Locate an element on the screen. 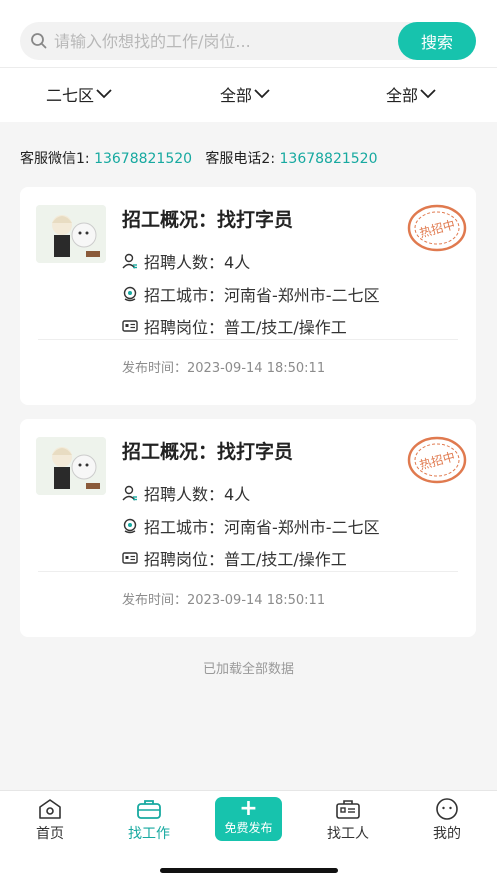  wechat-number: 13678821520 is located at coordinates (143, 159).